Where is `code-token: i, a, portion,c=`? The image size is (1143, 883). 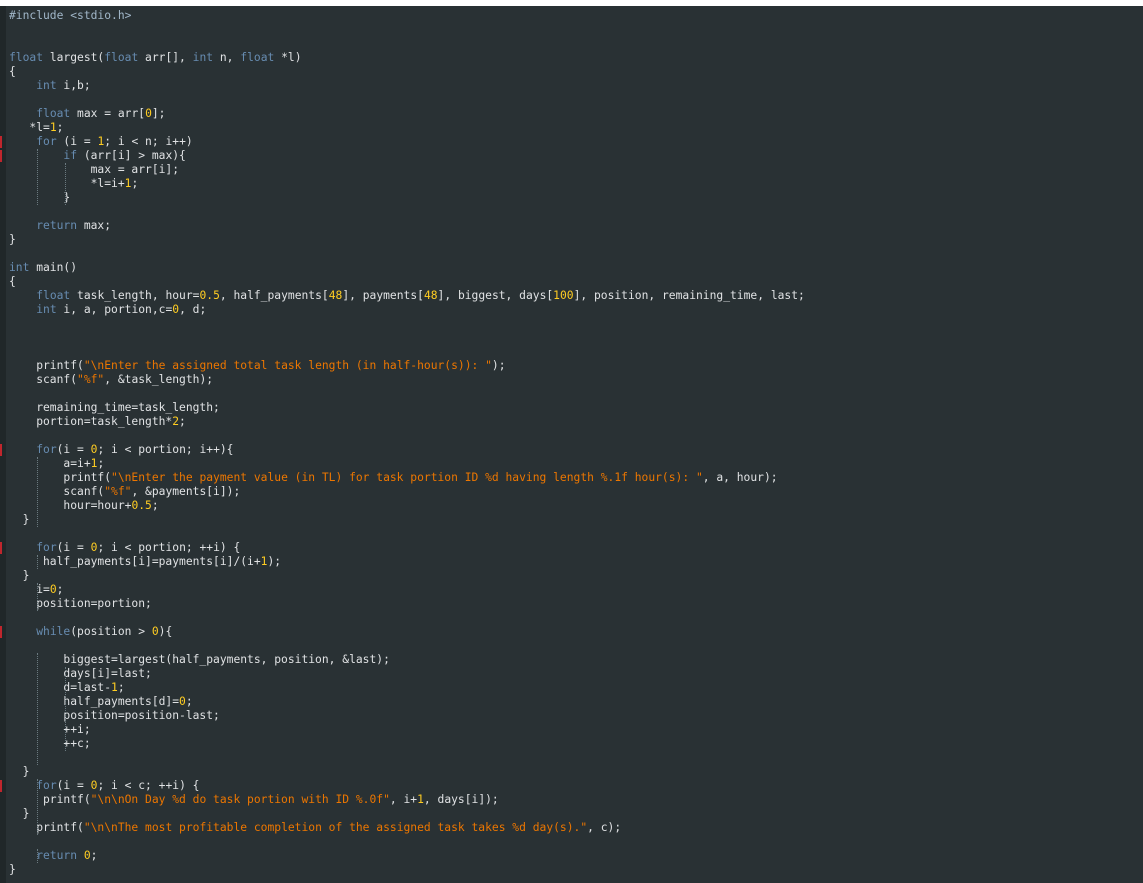 code-token: i, a, portion,c= is located at coordinates (114, 309).